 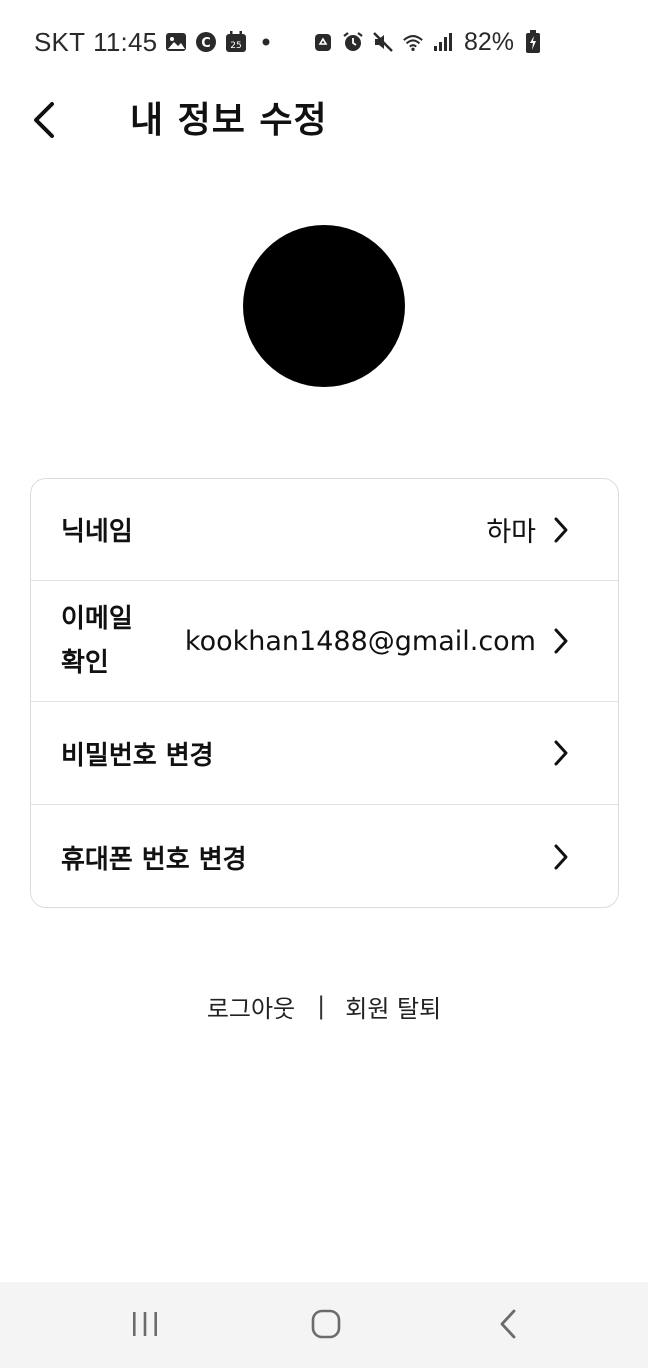 What do you see at coordinates (353, 42) in the screenshot?
I see `alarm-icon` at bounding box center [353, 42].